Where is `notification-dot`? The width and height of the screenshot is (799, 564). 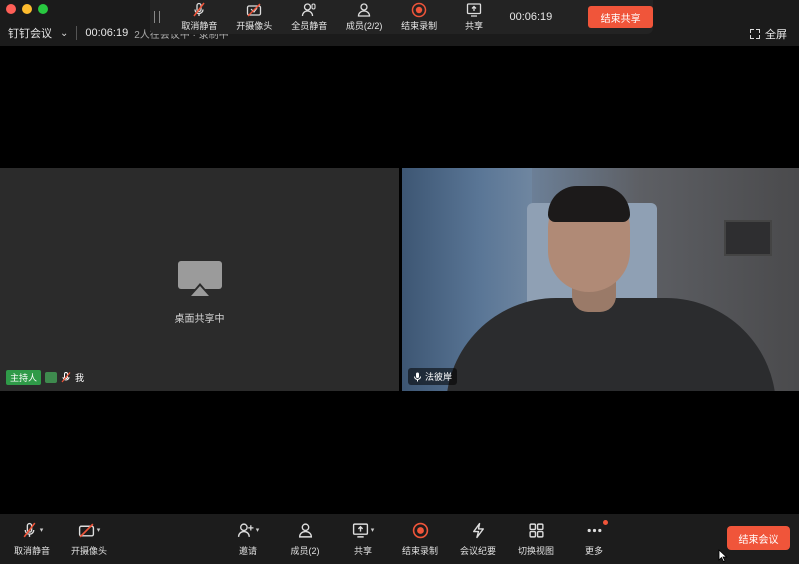
notification-dot is located at coordinates (605, 522).